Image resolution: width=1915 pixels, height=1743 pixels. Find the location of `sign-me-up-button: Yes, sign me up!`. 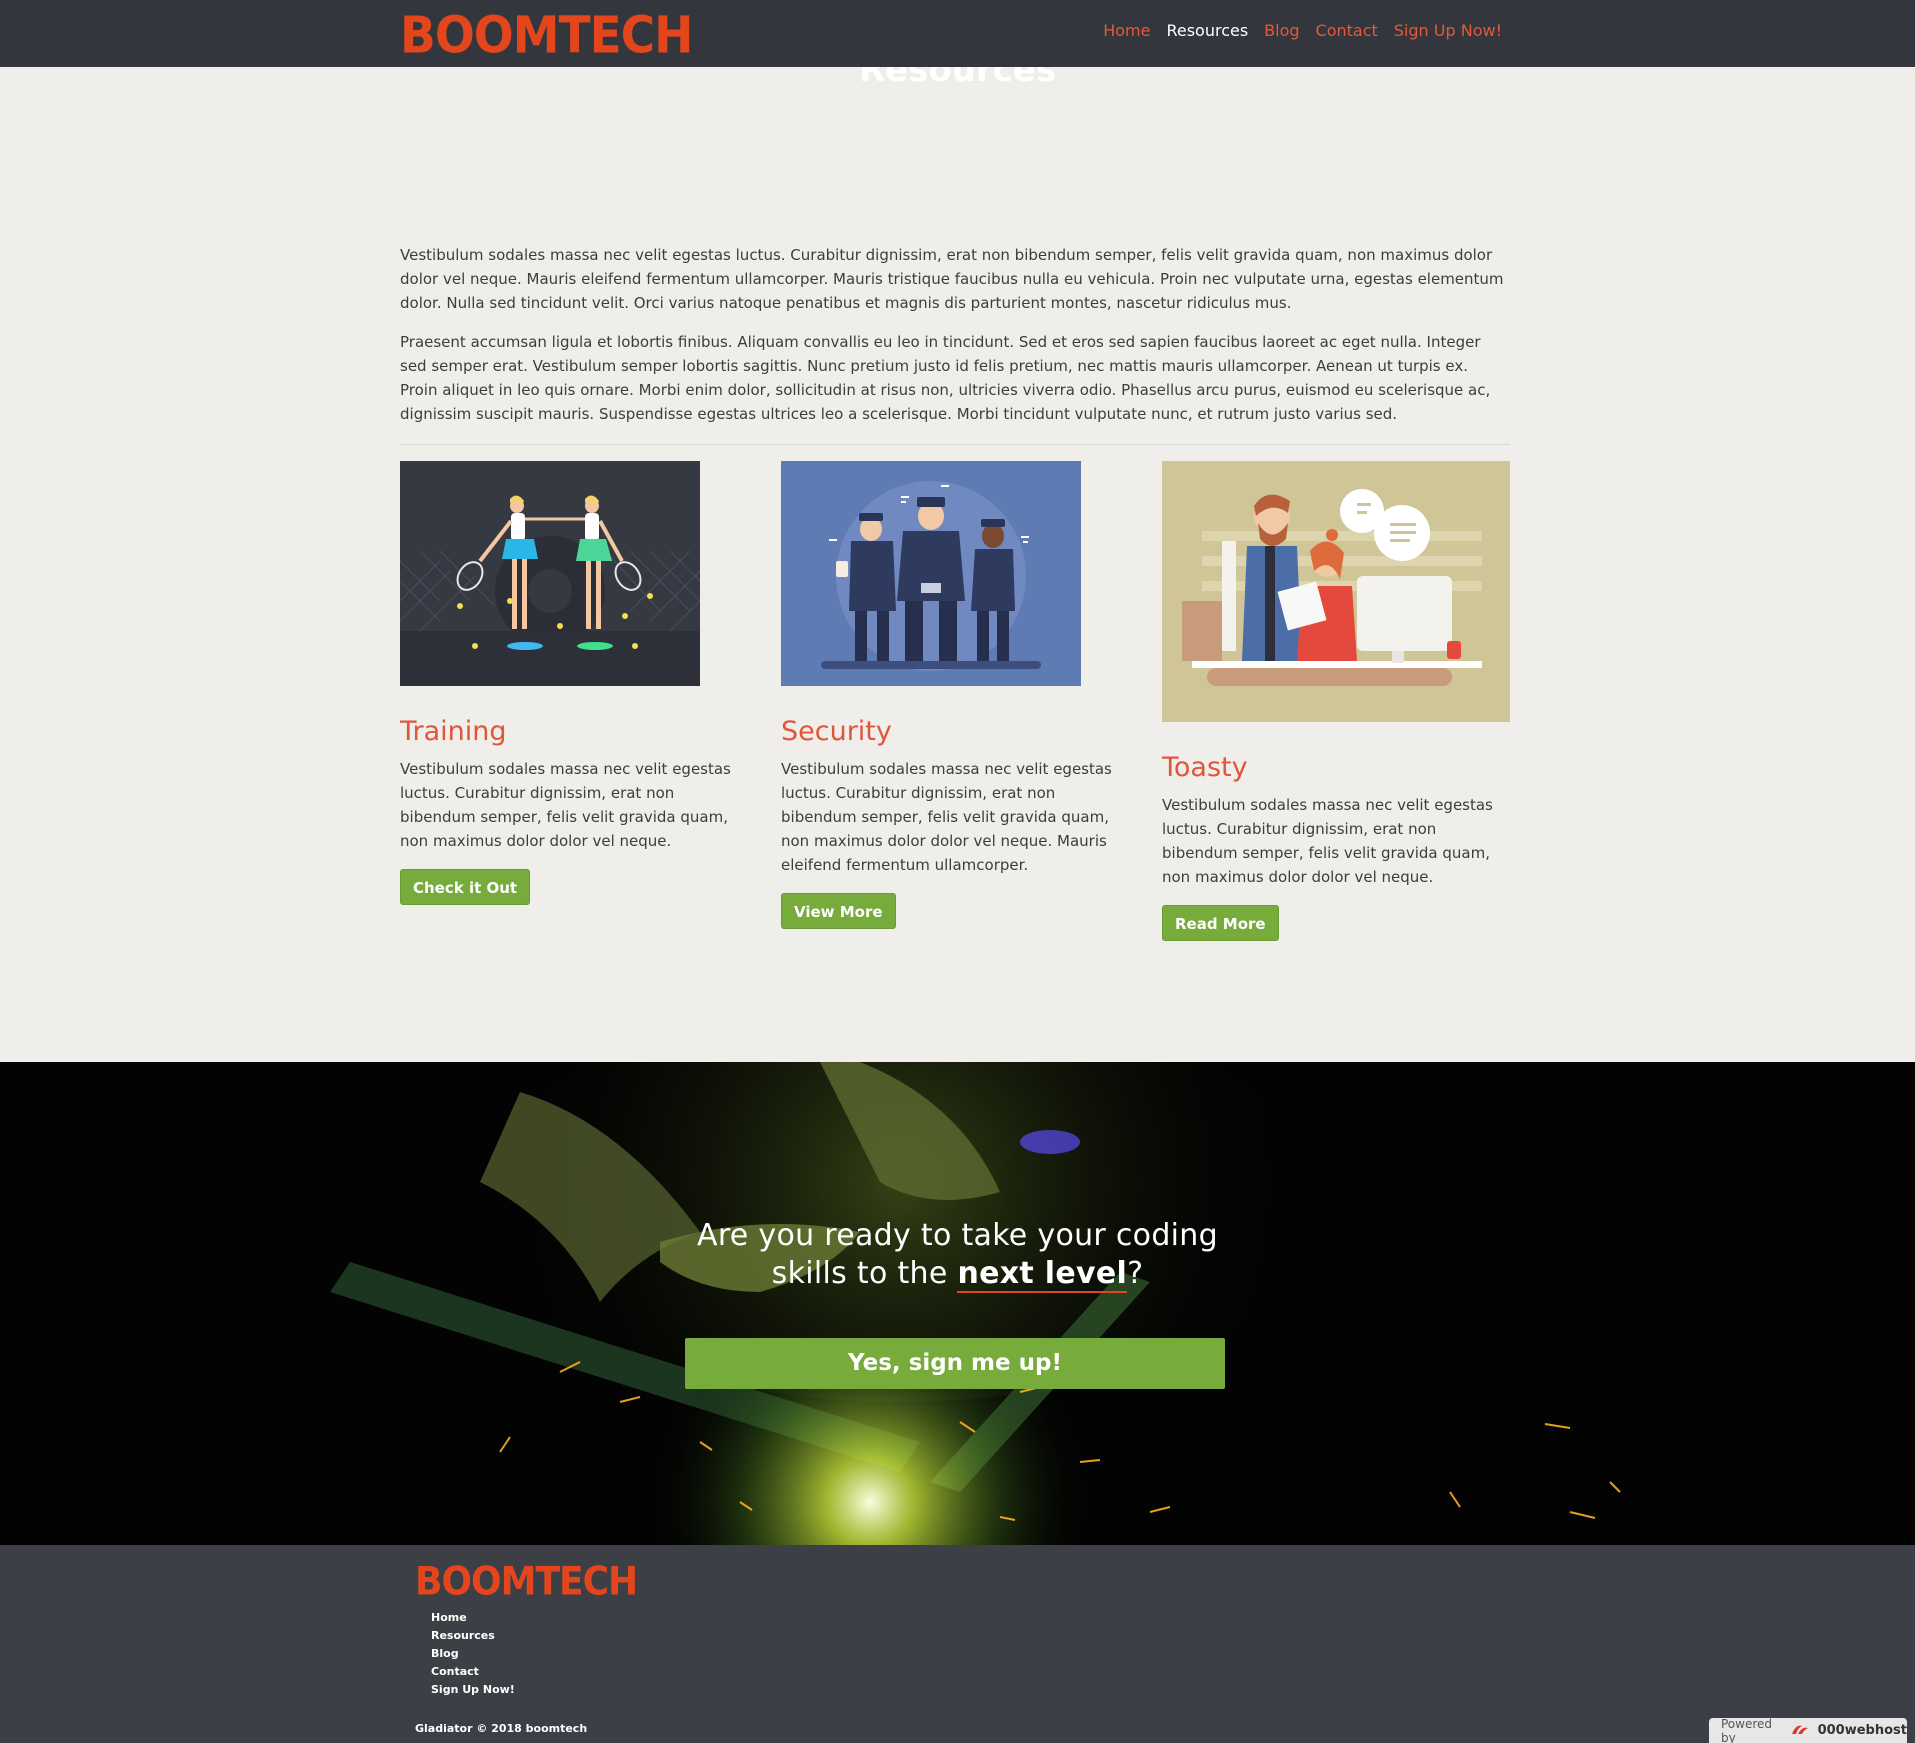

sign-me-up-button: Yes, sign me up! is located at coordinates (955, 1363).